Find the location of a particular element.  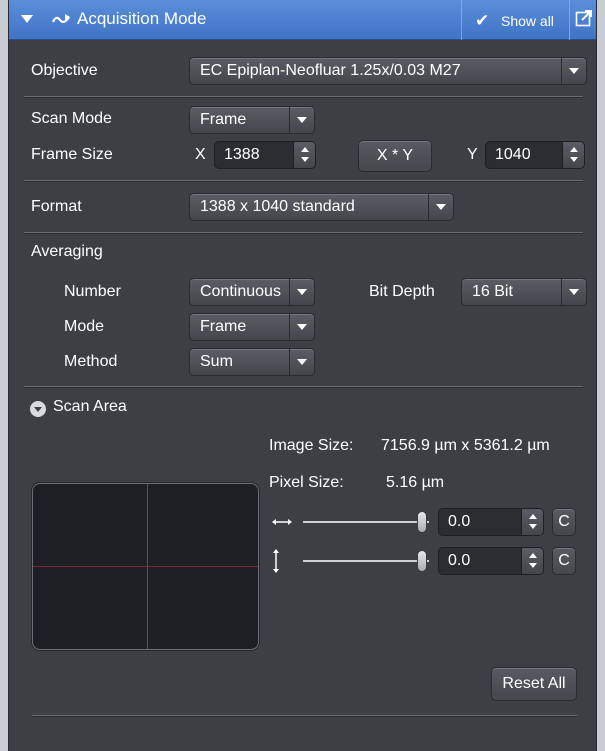

show-all-toggle: Show all is located at coordinates (527, 21).